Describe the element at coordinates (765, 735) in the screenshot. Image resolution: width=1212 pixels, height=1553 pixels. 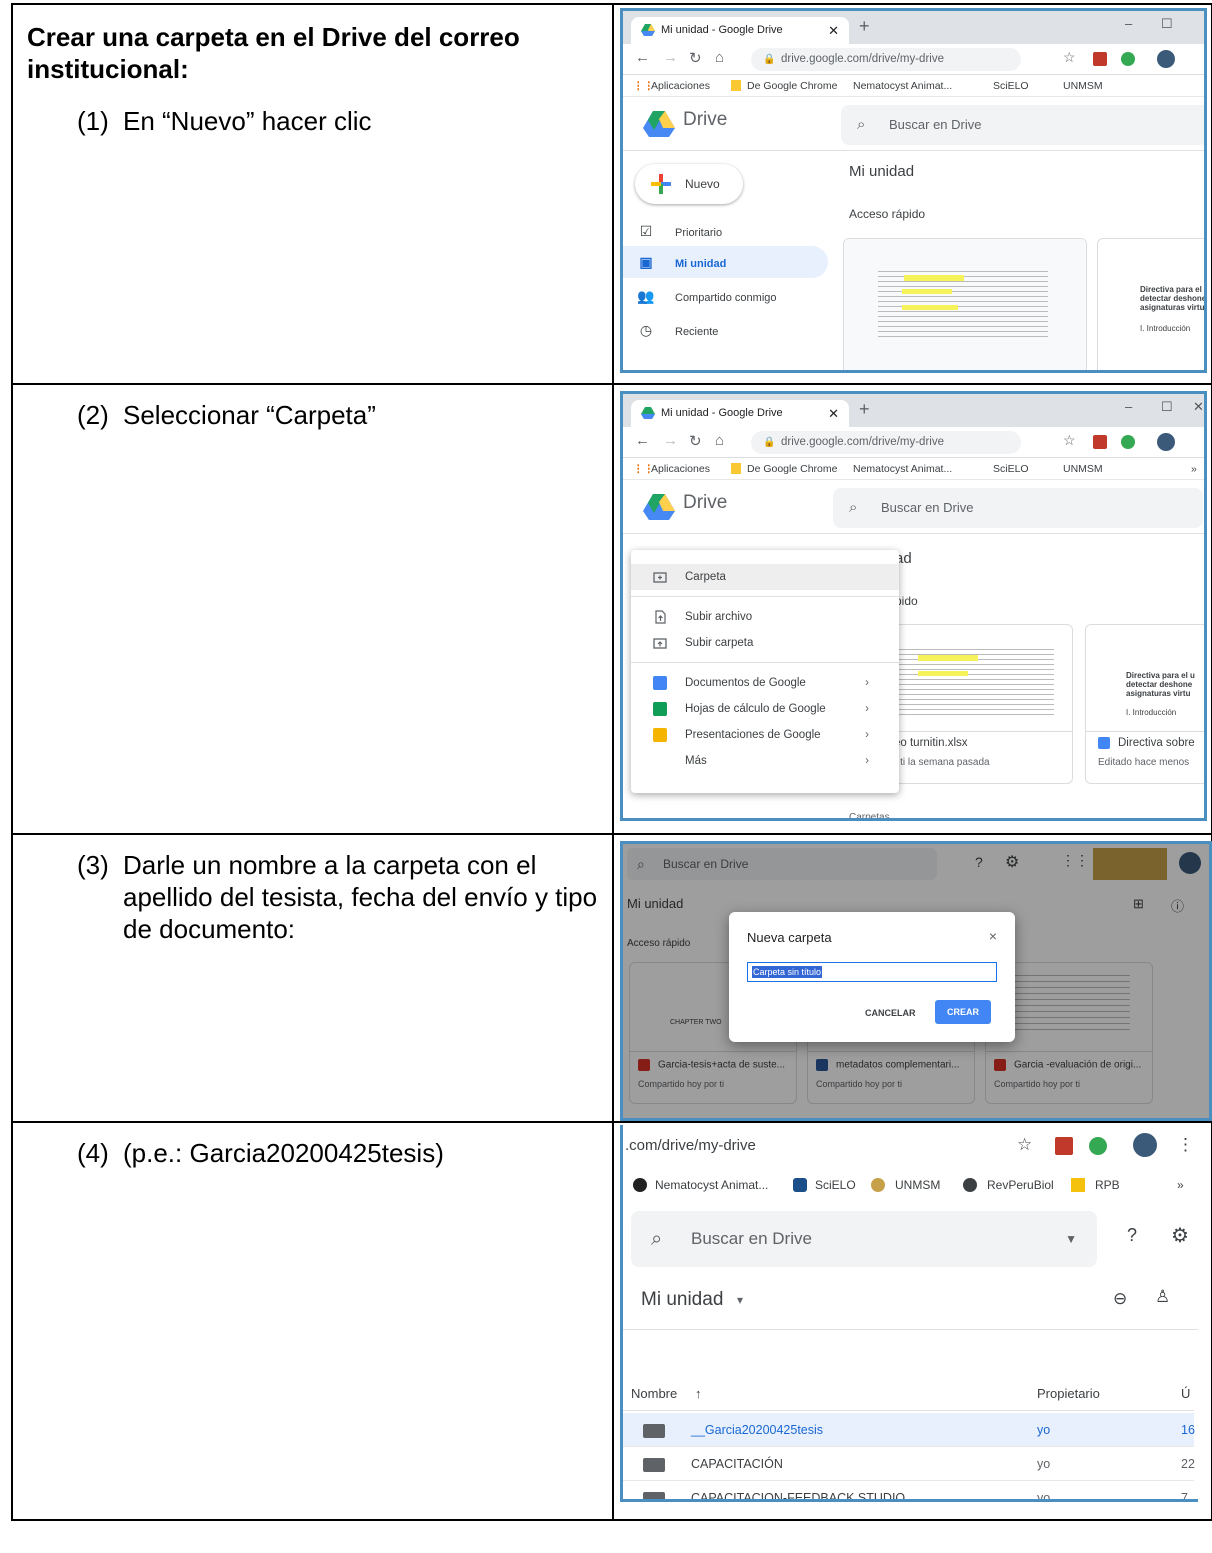
I see `menu-item-google-slides: Presentaciones de Google ›` at that location.